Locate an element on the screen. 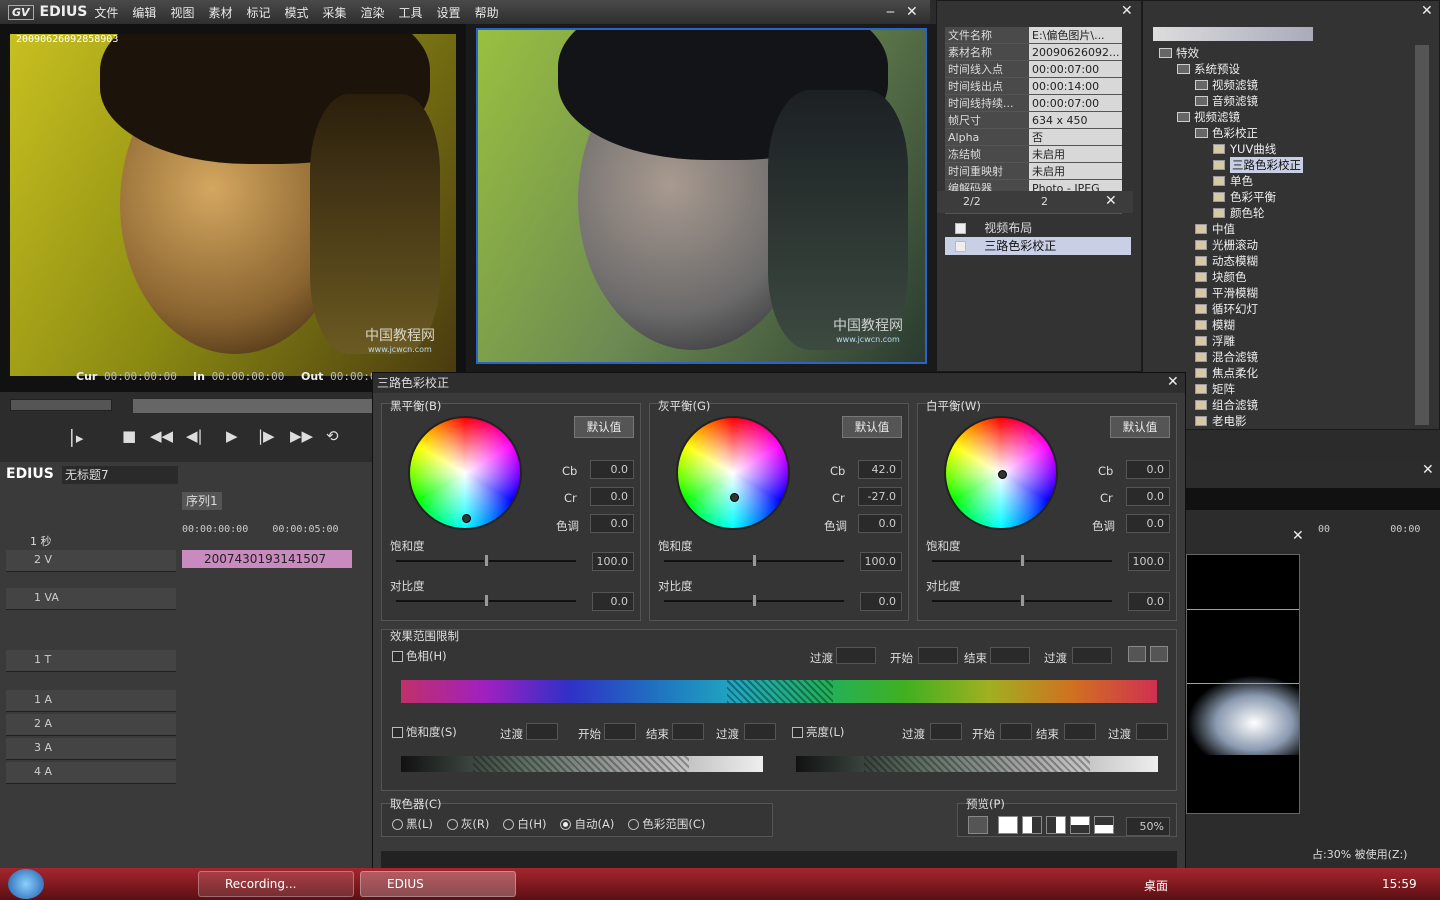 The height and width of the screenshot is (900, 1440). gray-saturation-slider is located at coordinates (754, 560).